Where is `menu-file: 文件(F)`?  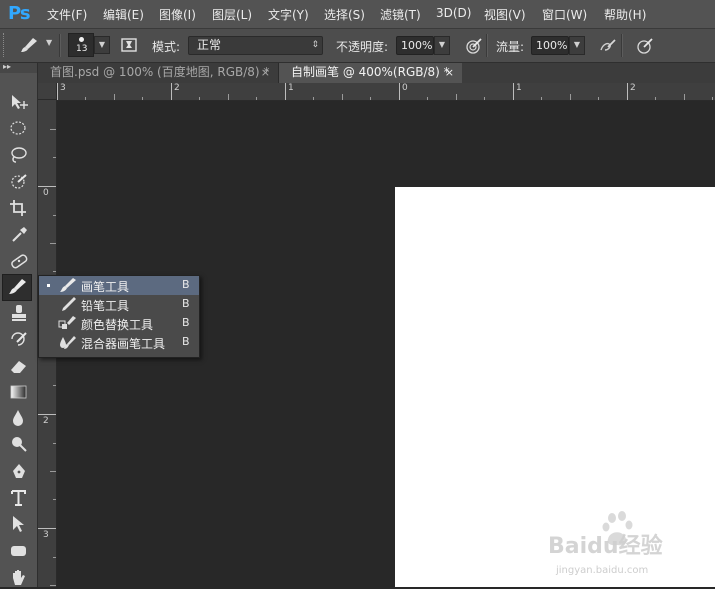
menu-file: 文件(F) is located at coordinates (67, 14).